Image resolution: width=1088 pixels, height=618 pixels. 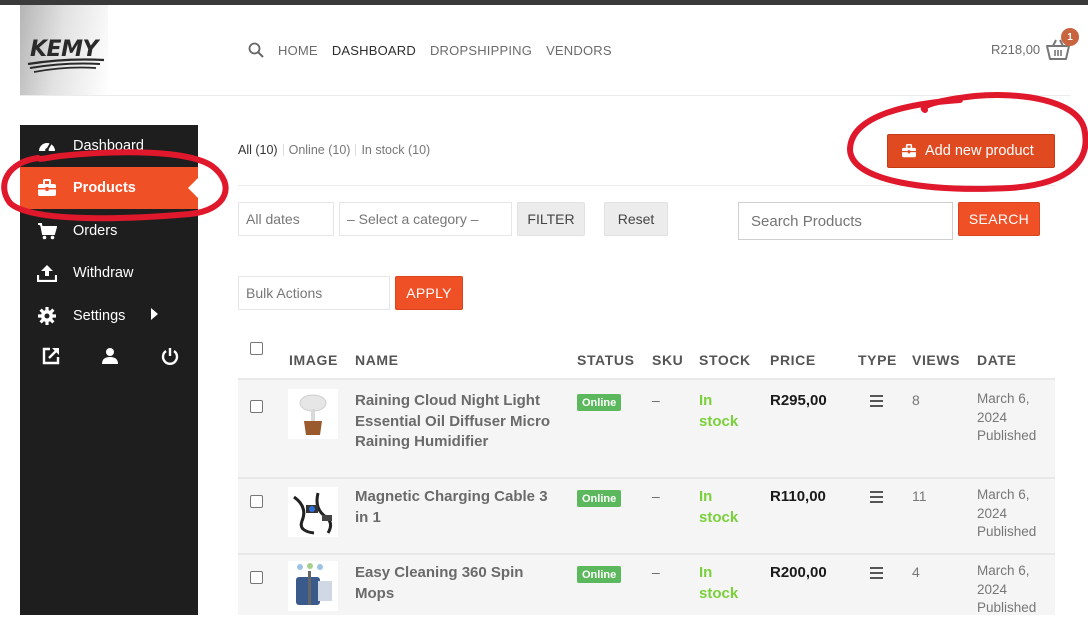 I want to click on category-select: – Select a category –, so click(x=425, y=219).